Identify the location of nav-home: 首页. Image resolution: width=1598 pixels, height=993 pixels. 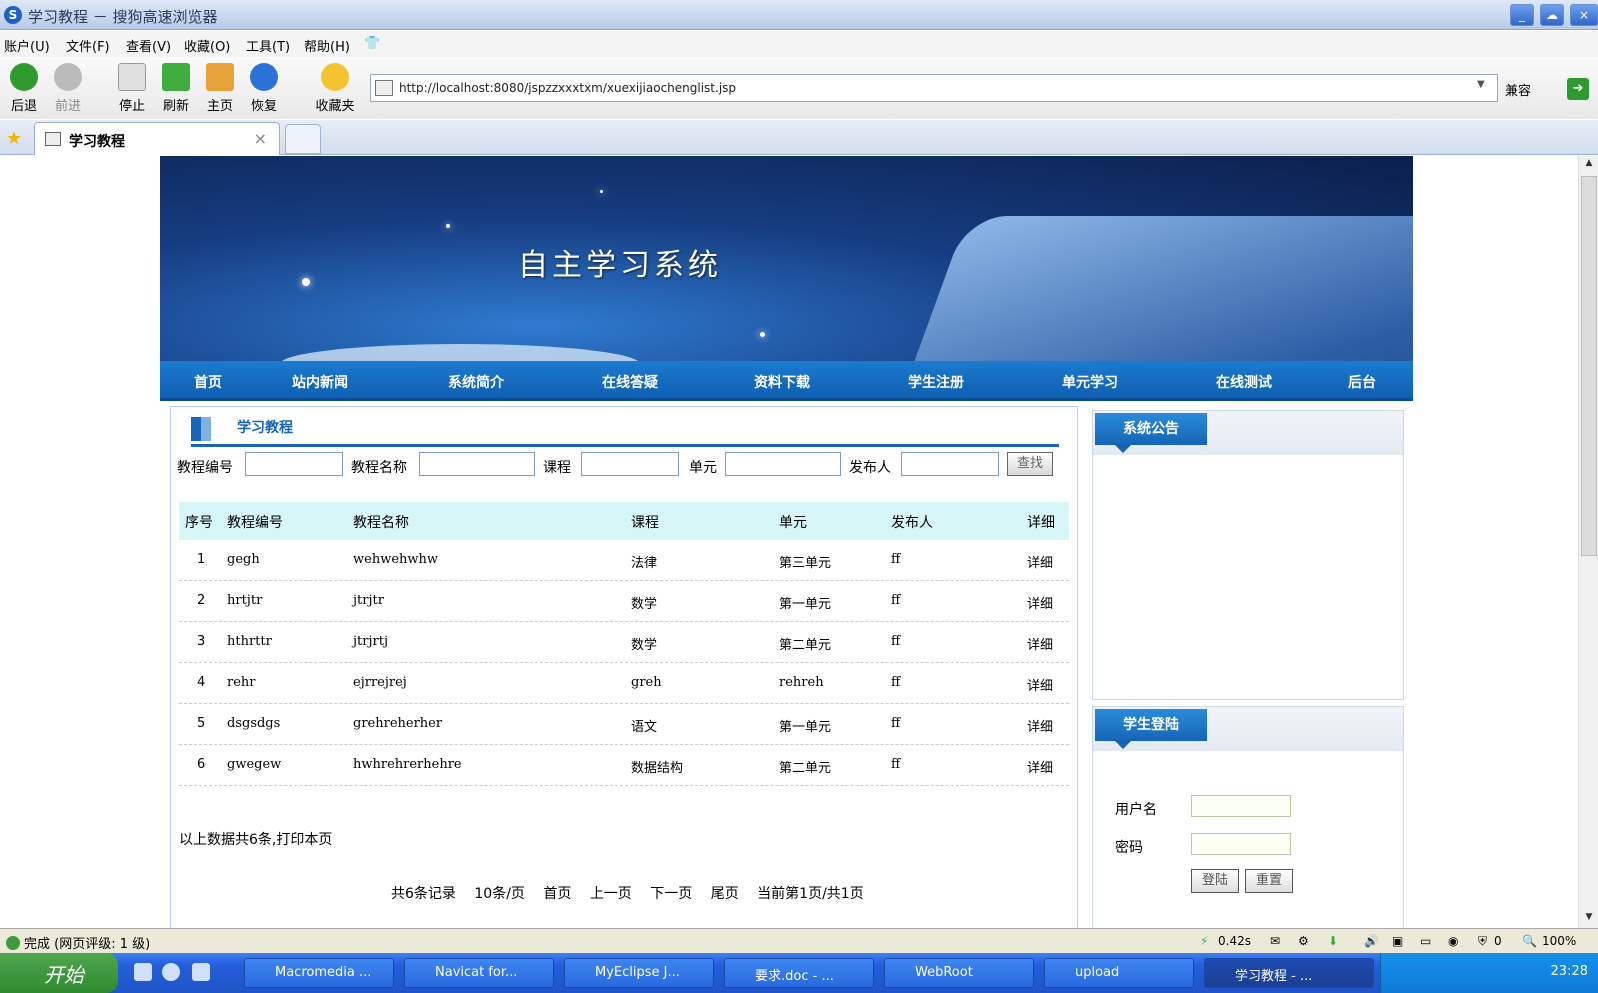
(208, 382).